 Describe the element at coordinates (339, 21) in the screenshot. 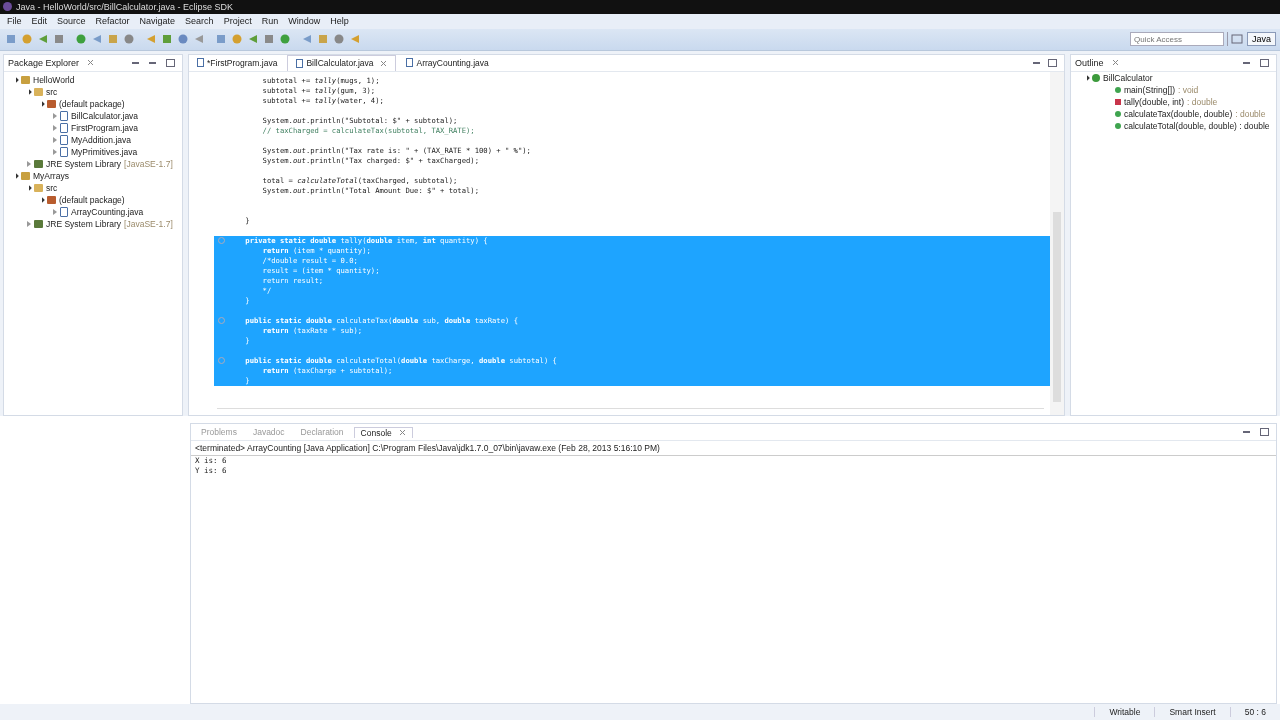

I see `menu-item: Help` at that location.